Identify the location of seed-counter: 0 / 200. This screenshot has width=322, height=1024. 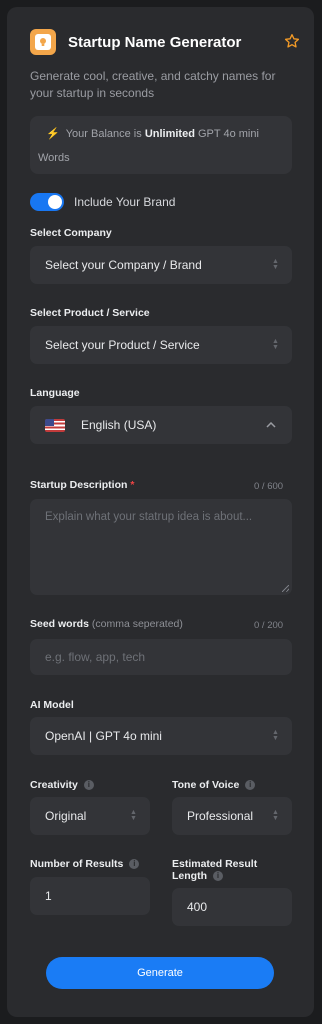
(269, 625).